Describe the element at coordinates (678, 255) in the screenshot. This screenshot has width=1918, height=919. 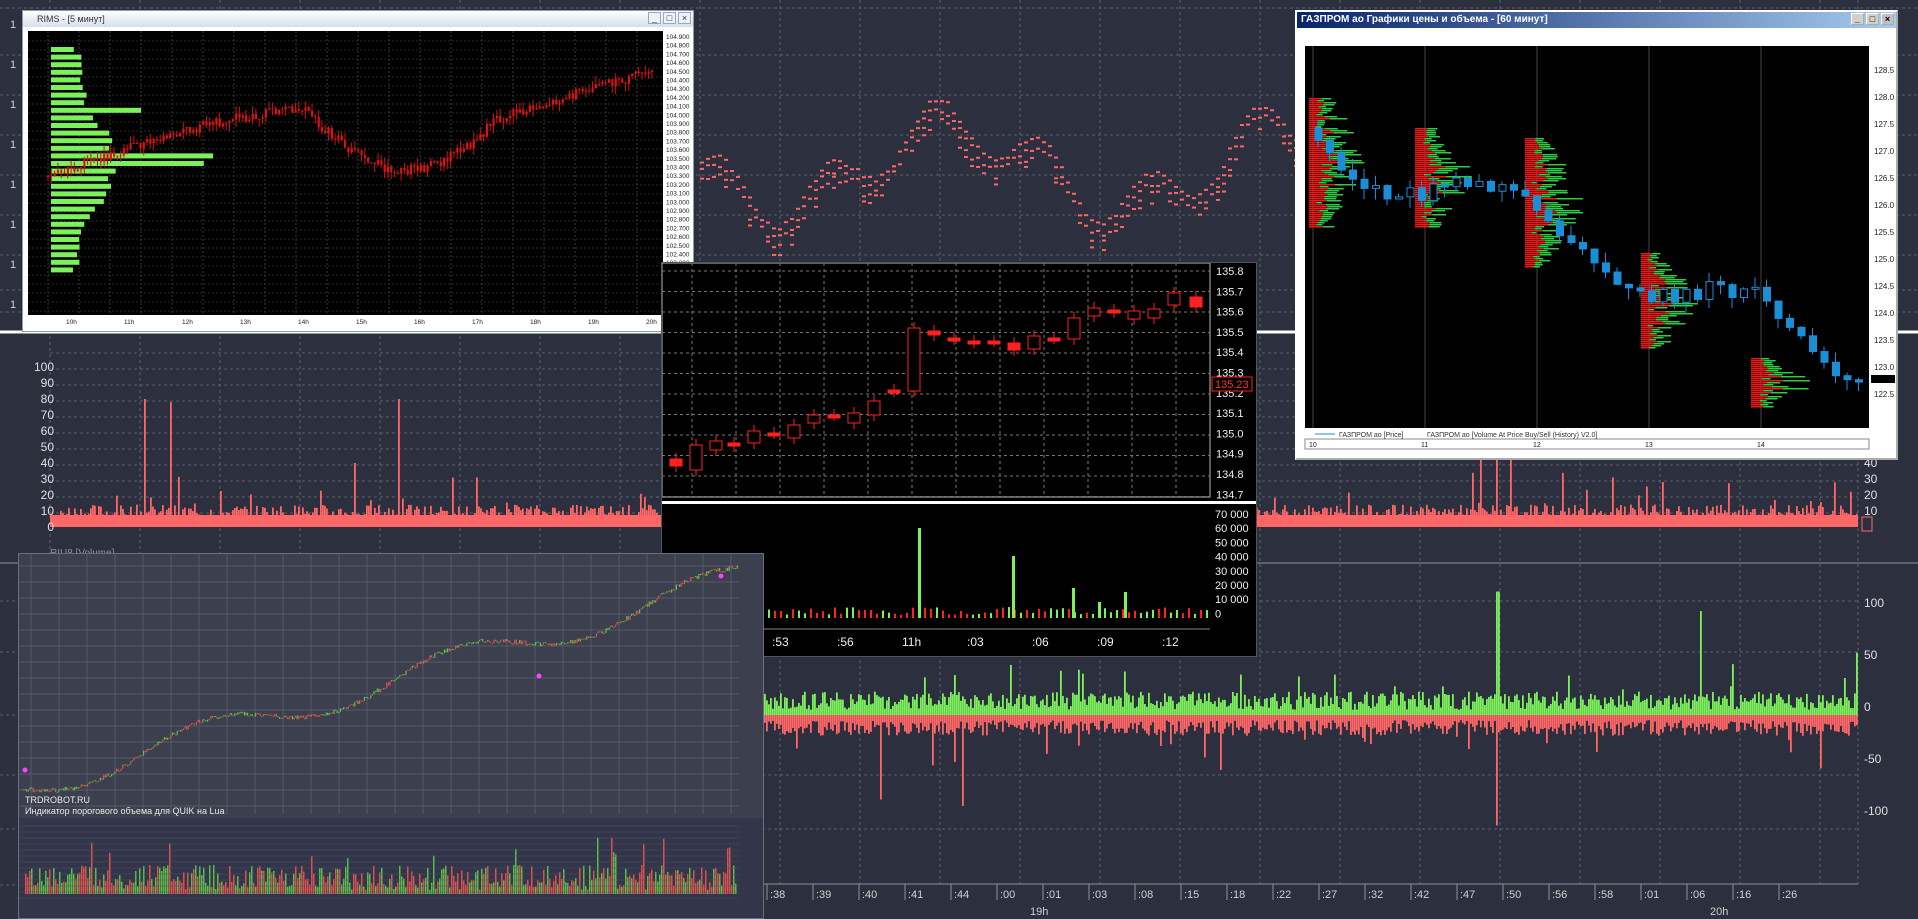
I see `rims-price-tick: 102.400` at that location.